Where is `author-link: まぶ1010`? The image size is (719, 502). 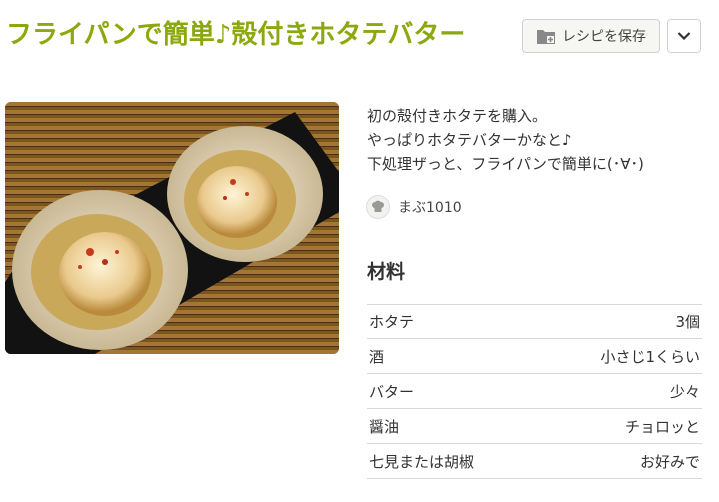
author-link: まぶ1010 is located at coordinates (414, 207).